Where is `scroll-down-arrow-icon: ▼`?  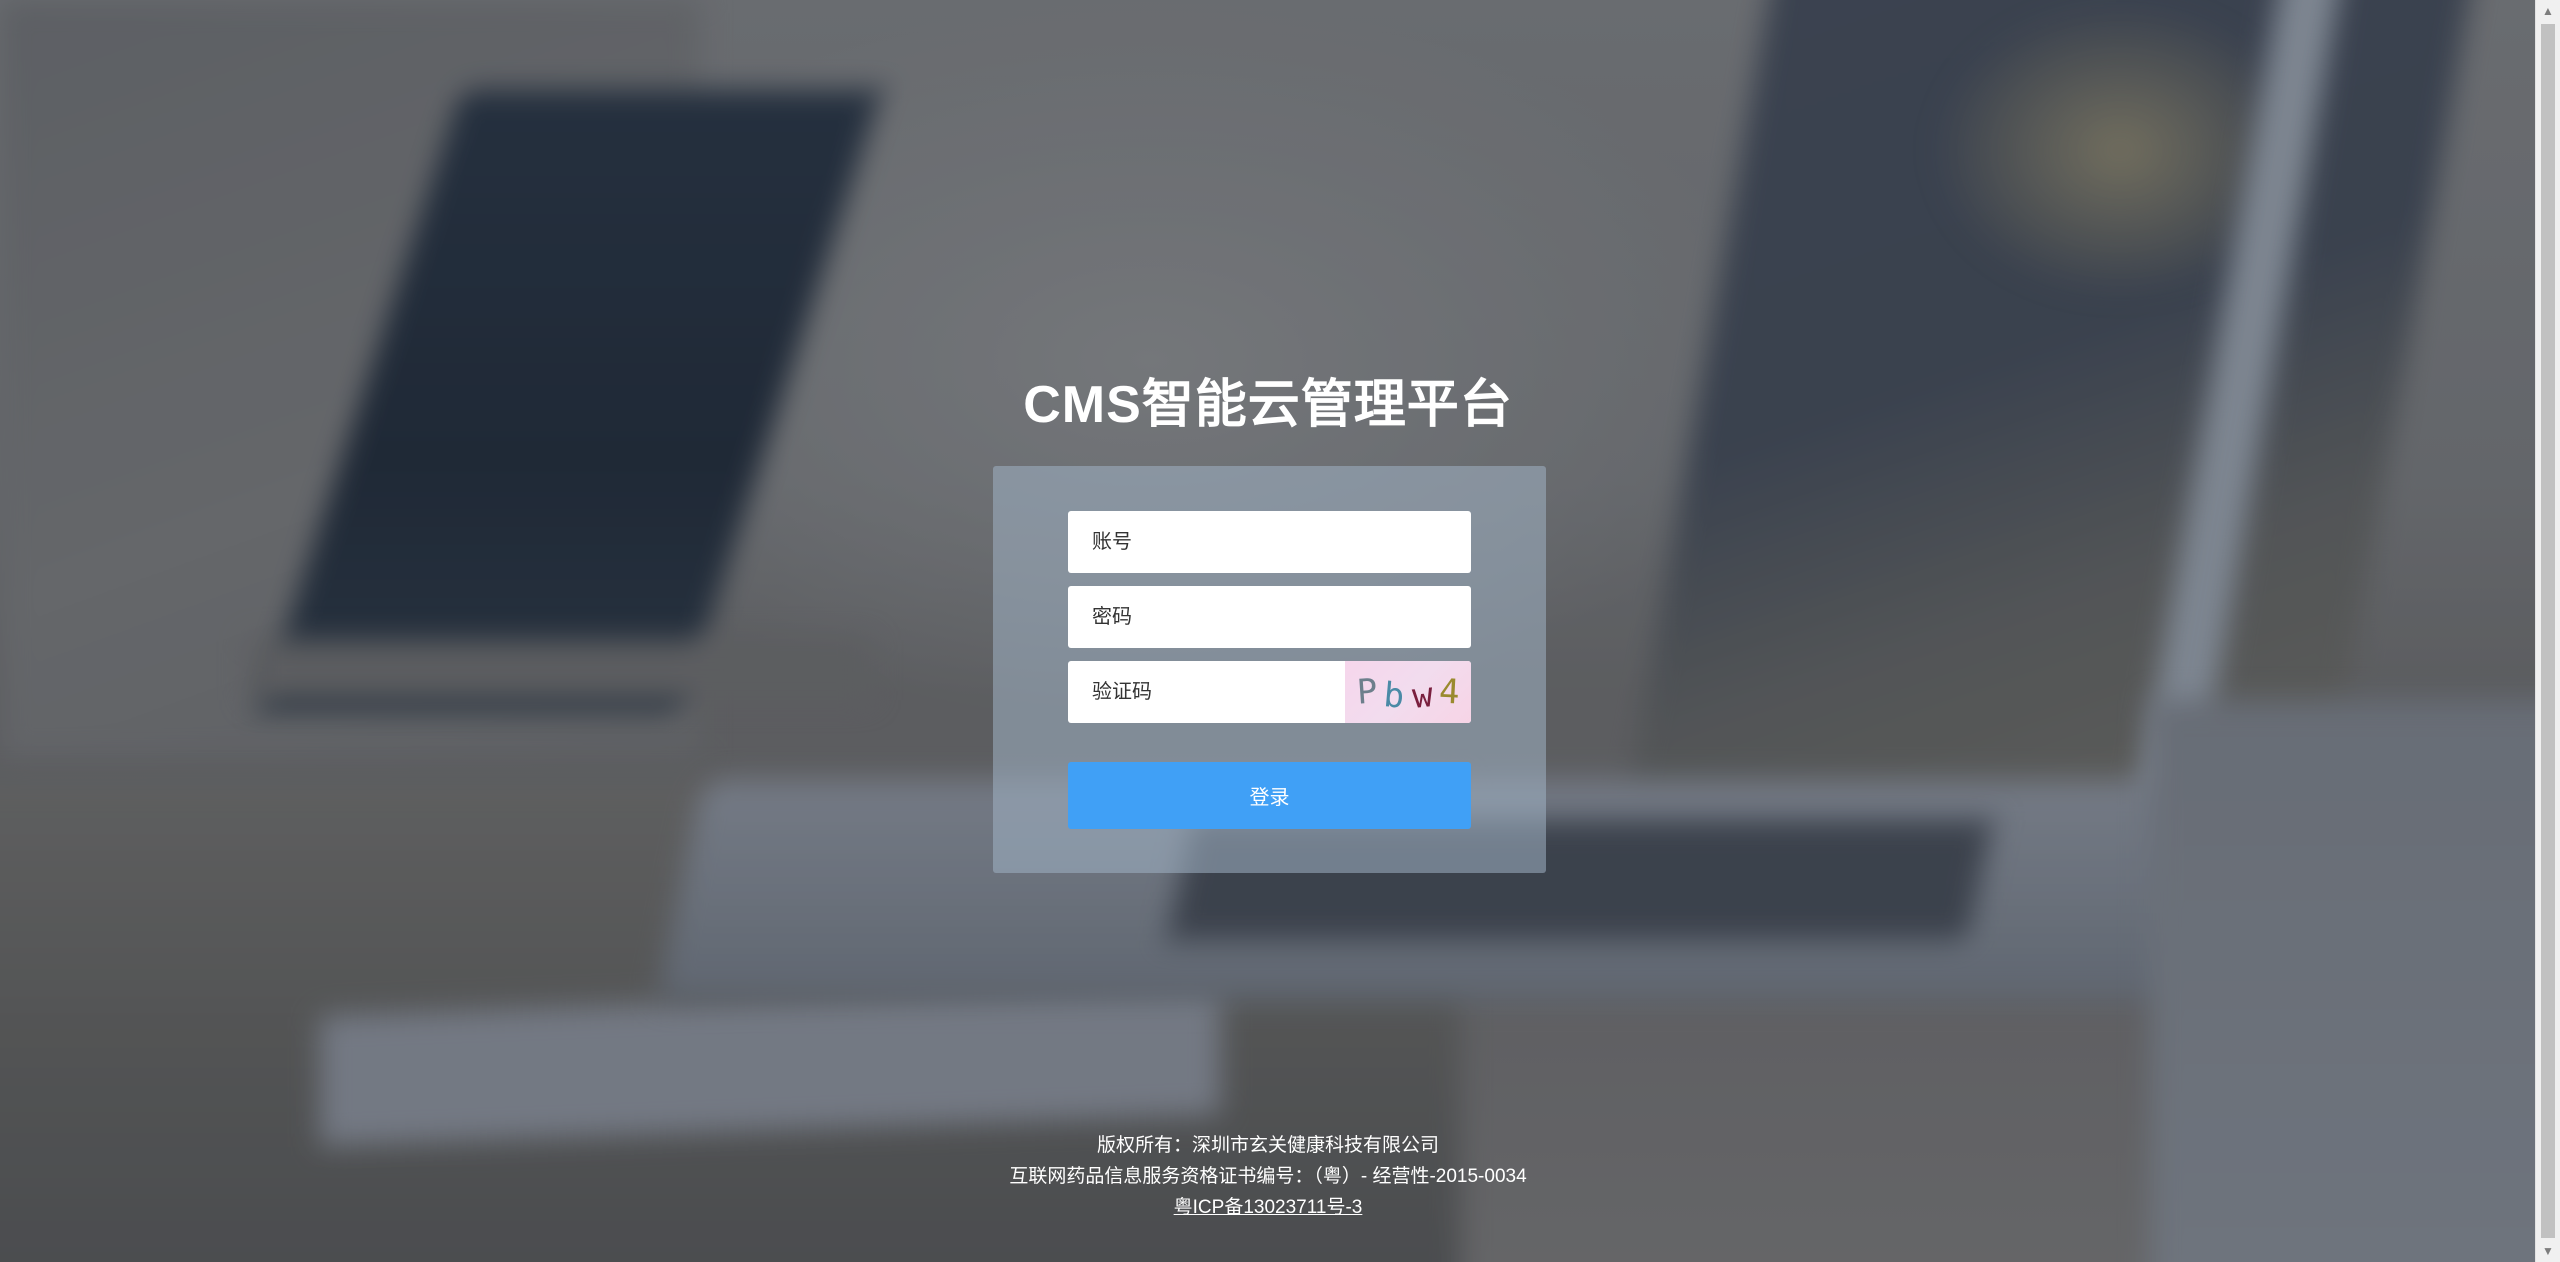 scroll-down-arrow-icon: ▼ is located at coordinates (2548, 1251).